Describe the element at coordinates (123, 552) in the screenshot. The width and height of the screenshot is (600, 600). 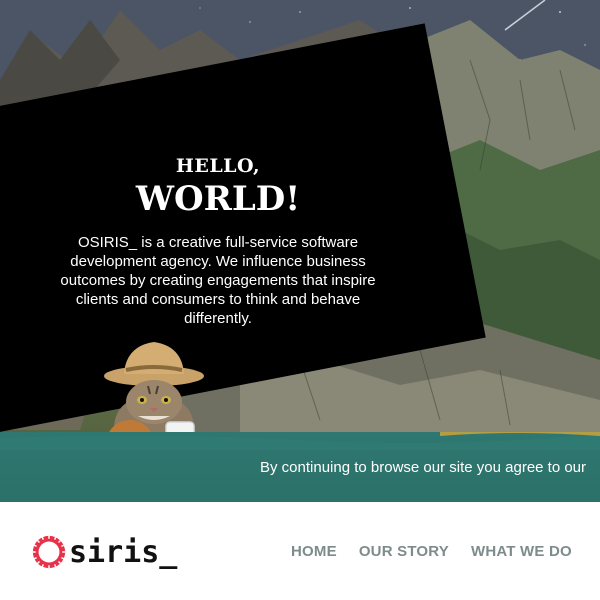
I see `logo-text: siris_` at that location.